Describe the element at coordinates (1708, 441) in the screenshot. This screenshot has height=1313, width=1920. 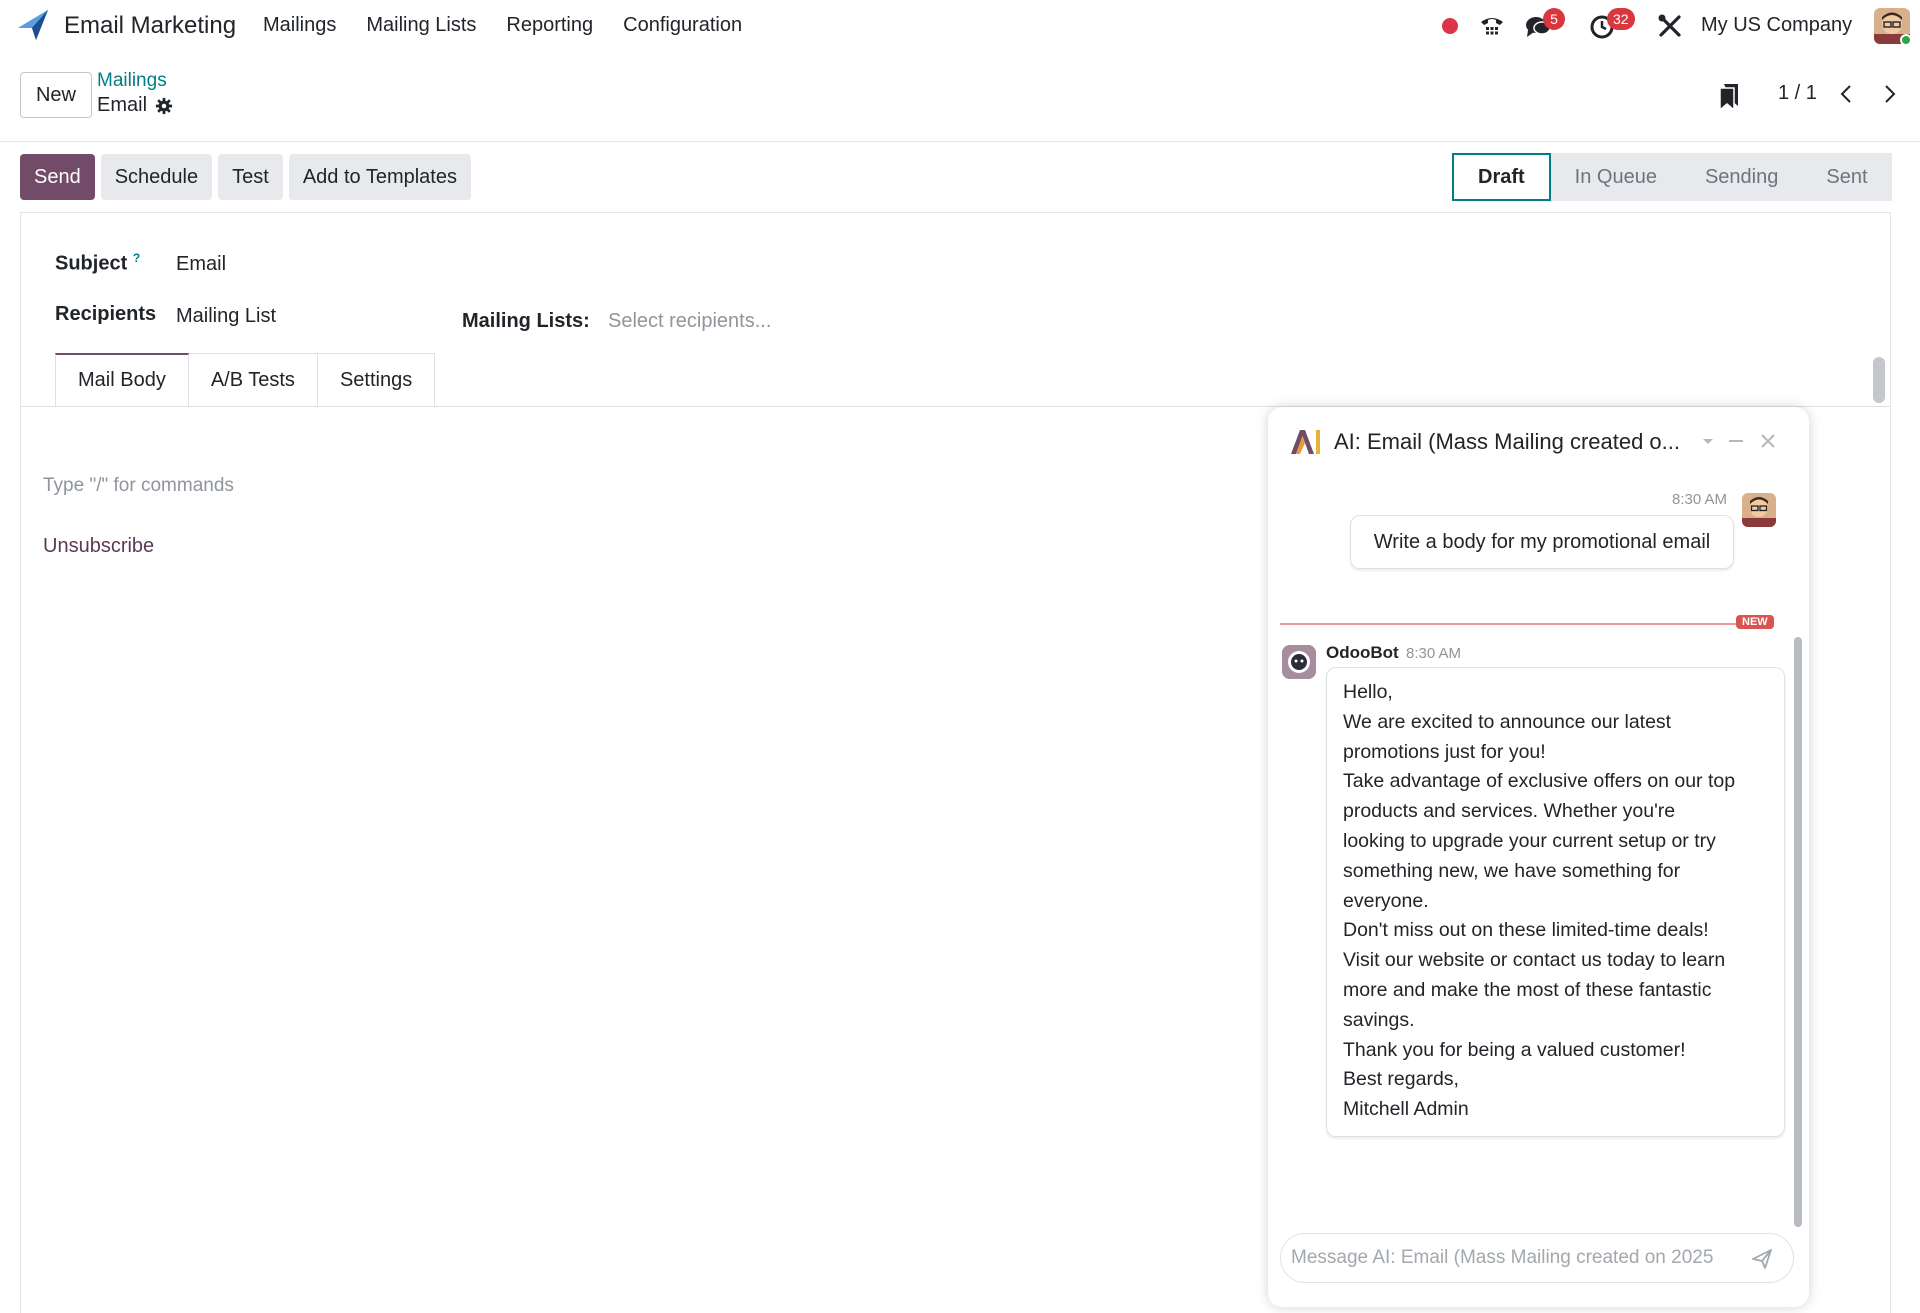
I see `chevron-down-icon` at that location.